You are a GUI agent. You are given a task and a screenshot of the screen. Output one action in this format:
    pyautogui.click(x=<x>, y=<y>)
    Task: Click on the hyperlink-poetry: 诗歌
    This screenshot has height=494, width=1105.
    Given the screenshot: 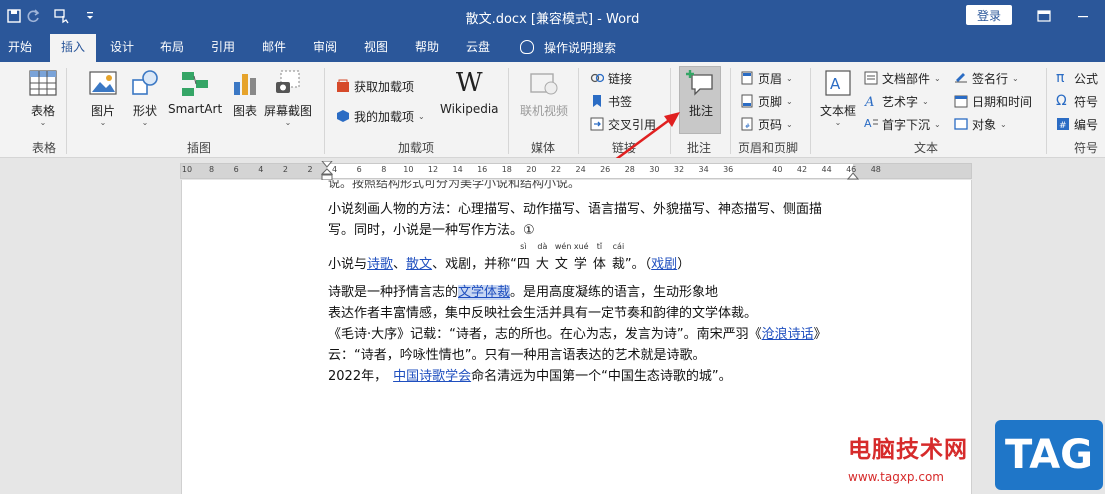 What is the action you would take?
    pyautogui.click(x=380, y=264)
    